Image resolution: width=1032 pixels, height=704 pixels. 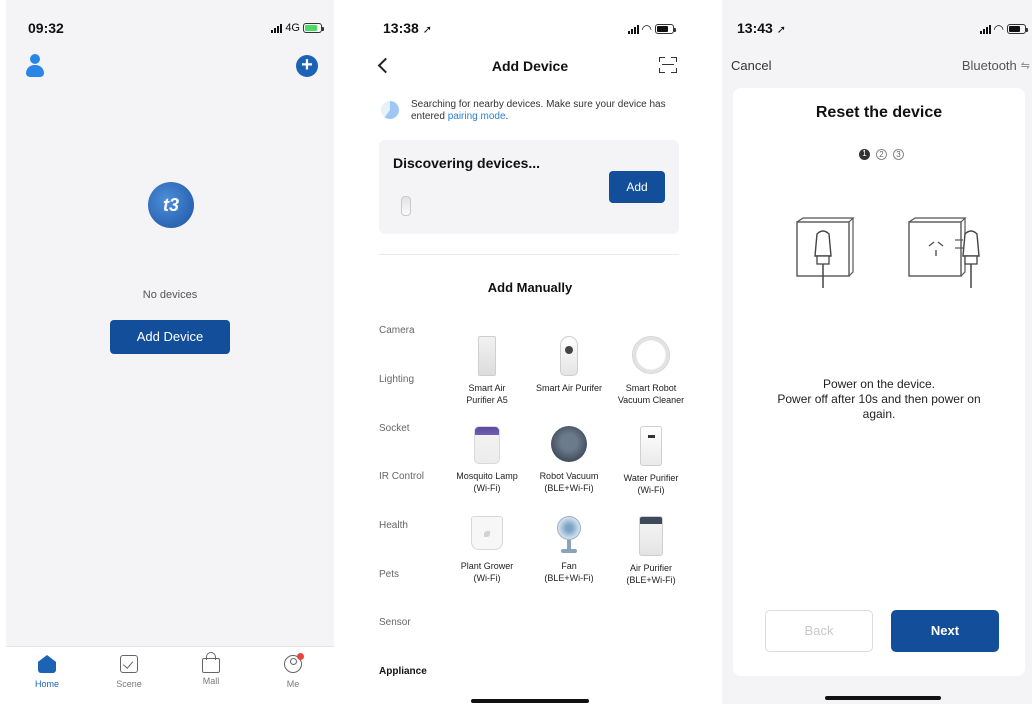 I want to click on add-manually-title: Add Manually, so click(x=530, y=287).